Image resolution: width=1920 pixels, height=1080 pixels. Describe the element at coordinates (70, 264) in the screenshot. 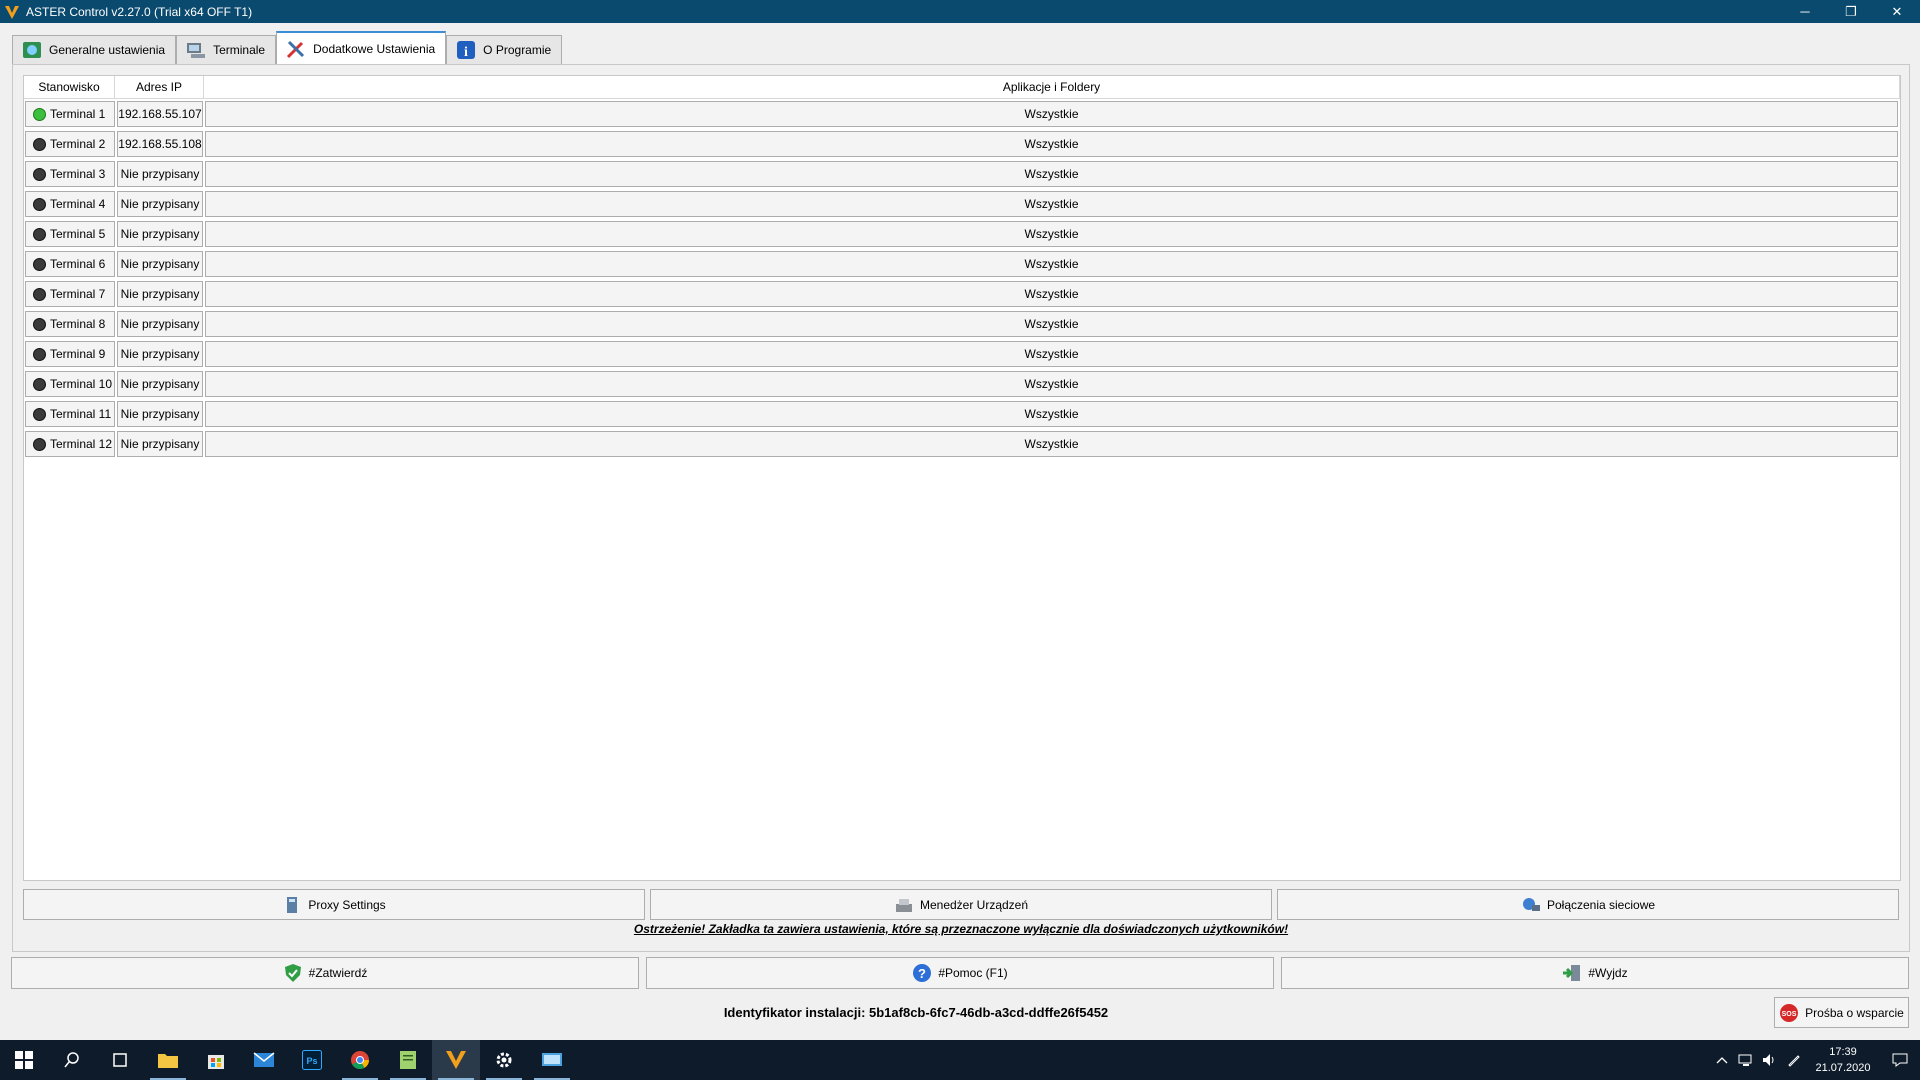

I see `terminal-name-cell: Terminal 6` at that location.